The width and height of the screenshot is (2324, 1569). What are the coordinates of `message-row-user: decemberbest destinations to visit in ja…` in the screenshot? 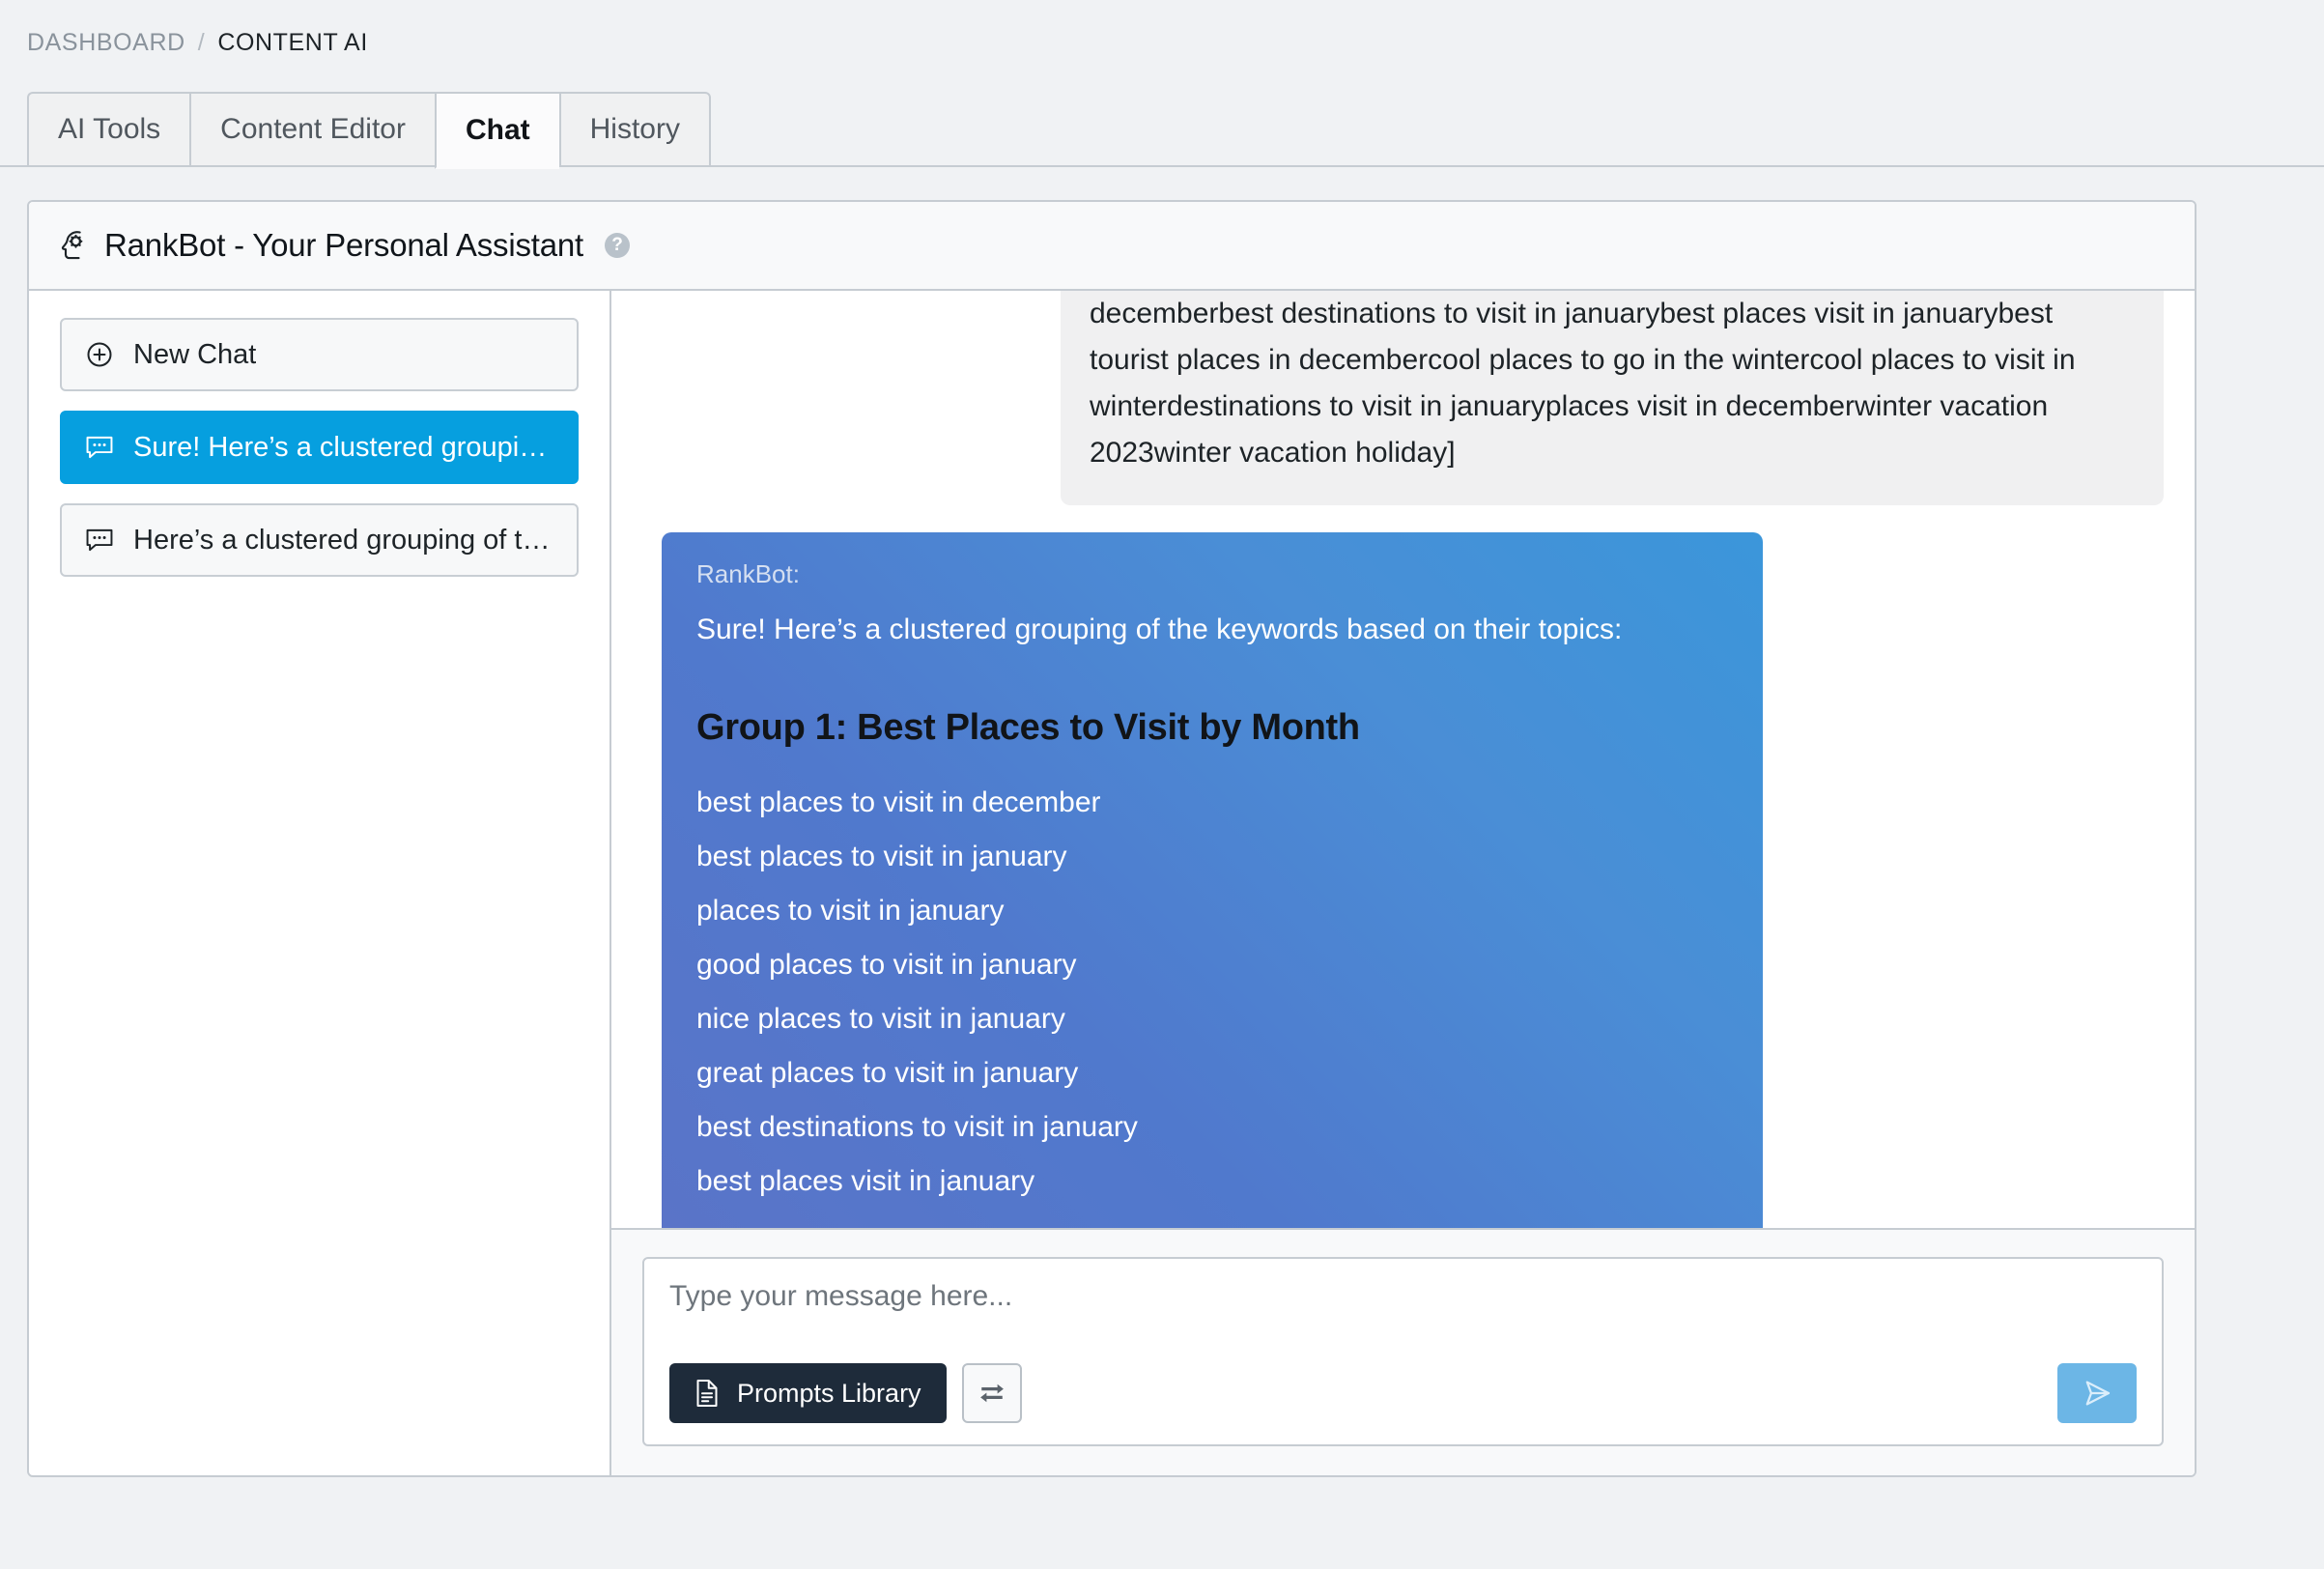 It's located at (1403, 398).